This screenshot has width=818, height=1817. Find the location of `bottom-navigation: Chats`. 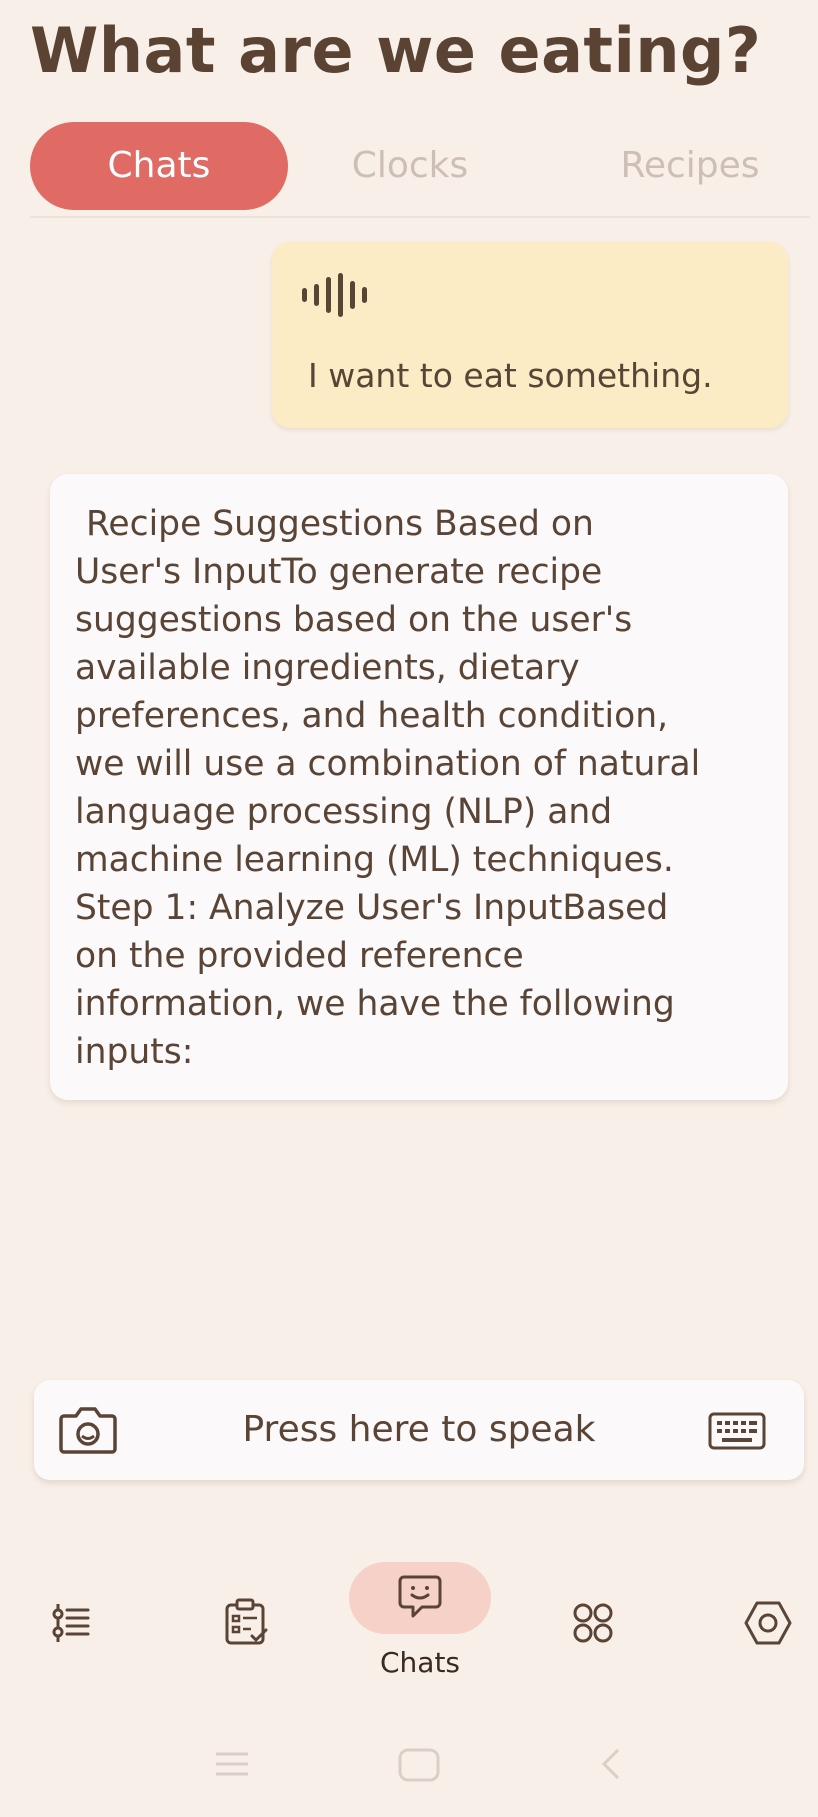

bottom-navigation: Chats is located at coordinates (409, 1621).